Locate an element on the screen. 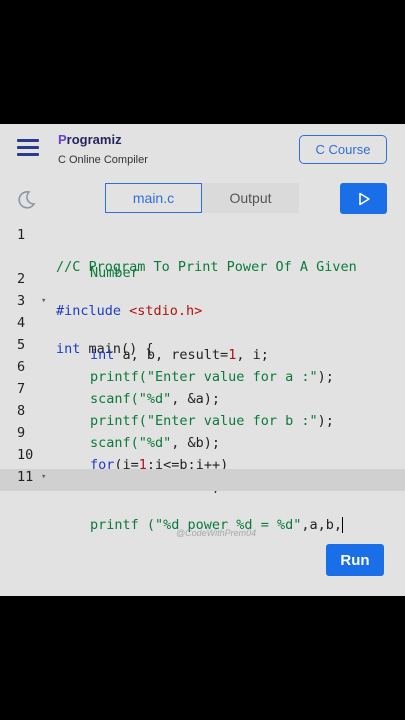  line-number: 6 is located at coordinates (21, 367).